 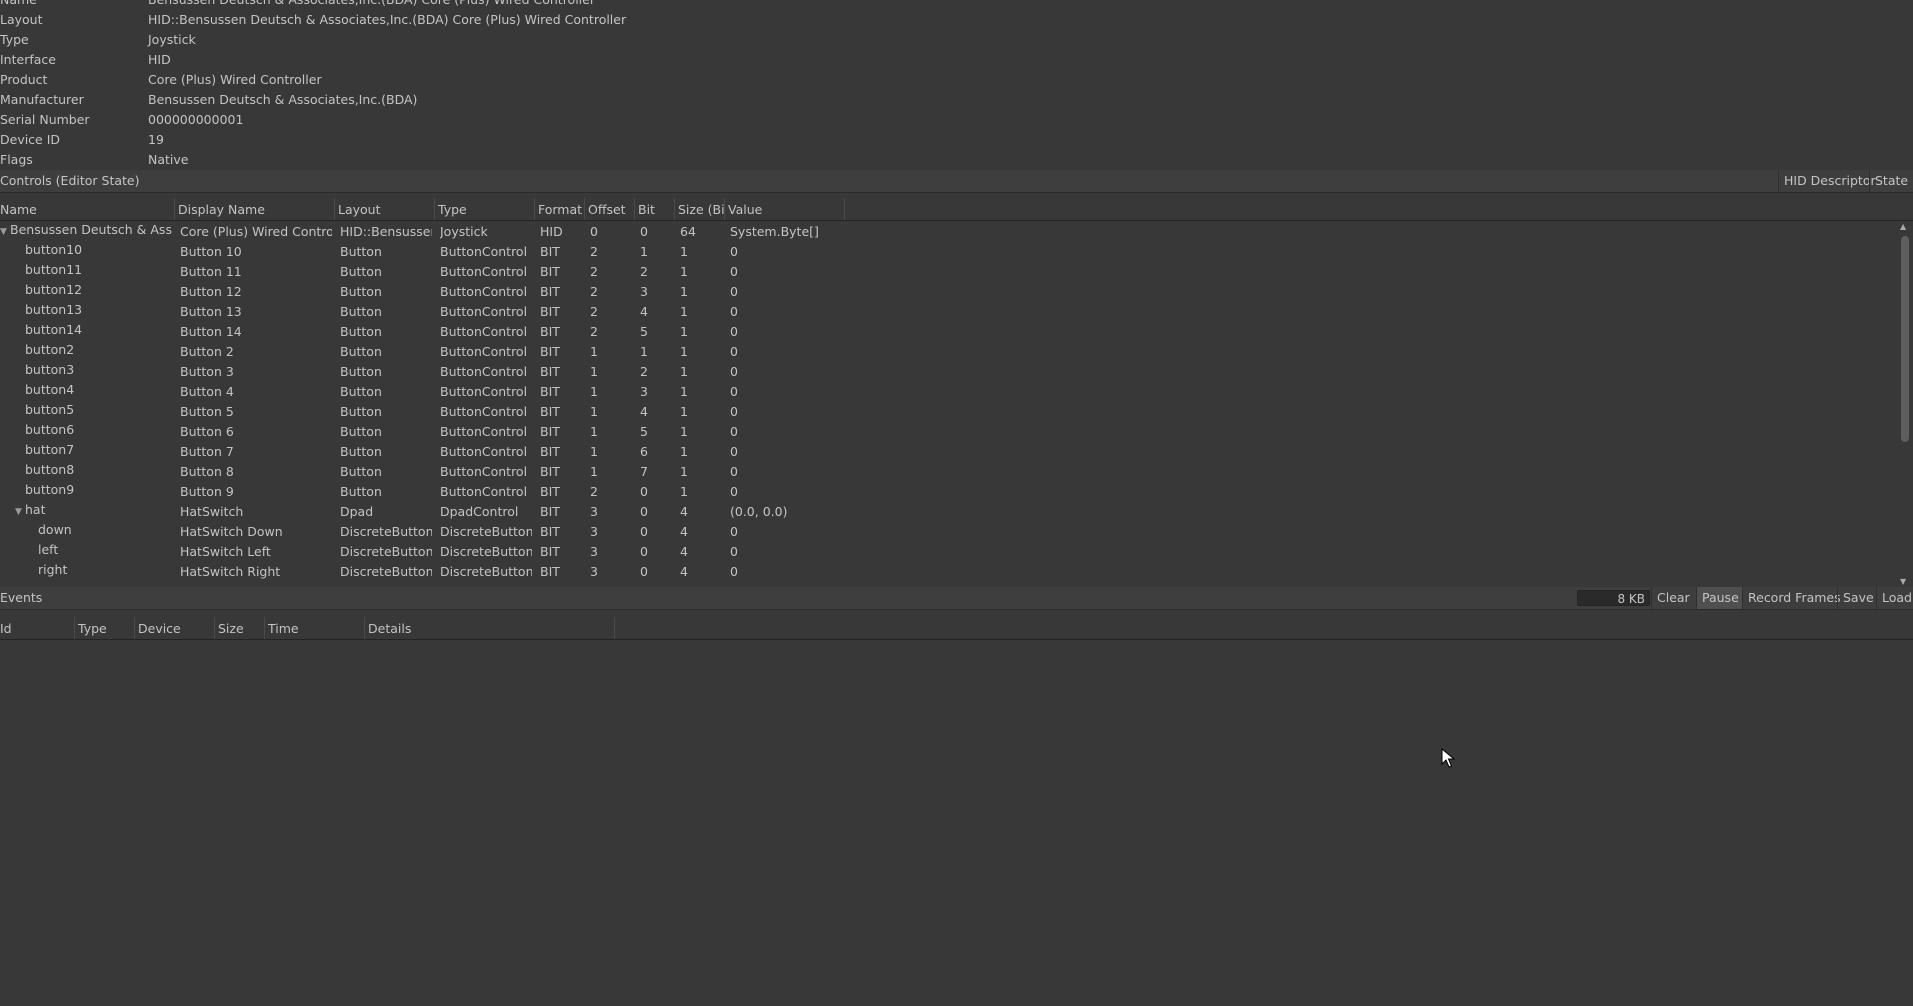 What do you see at coordinates (105, 628) in the screenshot?
I see `col-event-type: Type` at bounding box center [105, 628].